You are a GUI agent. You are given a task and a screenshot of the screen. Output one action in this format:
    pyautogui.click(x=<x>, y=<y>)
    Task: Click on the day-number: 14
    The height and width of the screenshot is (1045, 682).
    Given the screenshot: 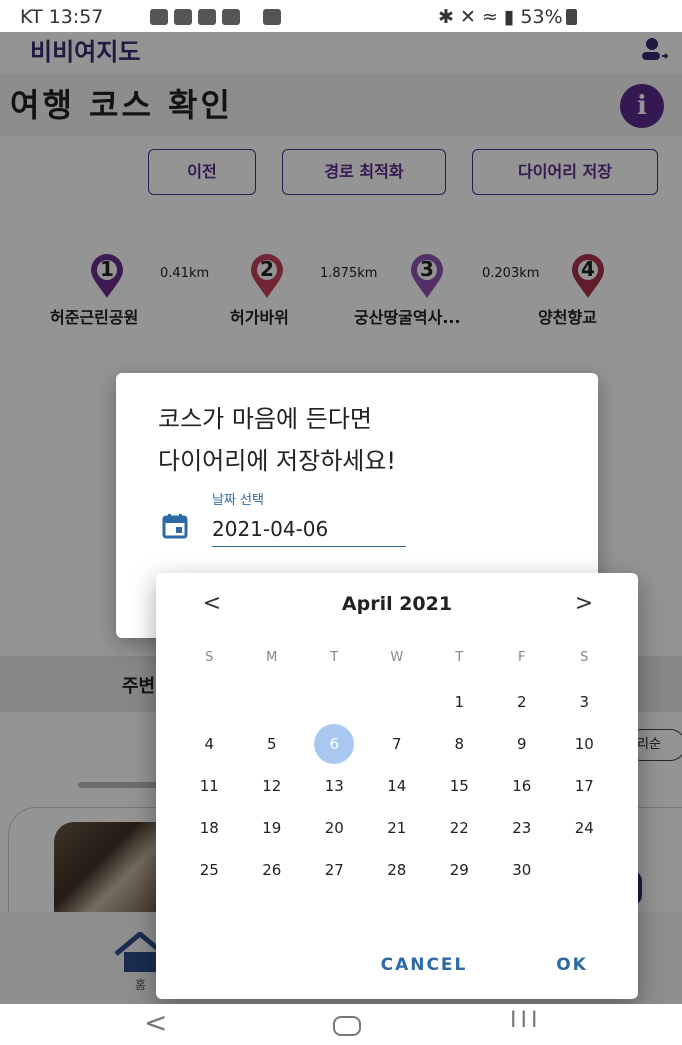 What is the action you would take?
    pyautogui.click(x=397, y=786)
    